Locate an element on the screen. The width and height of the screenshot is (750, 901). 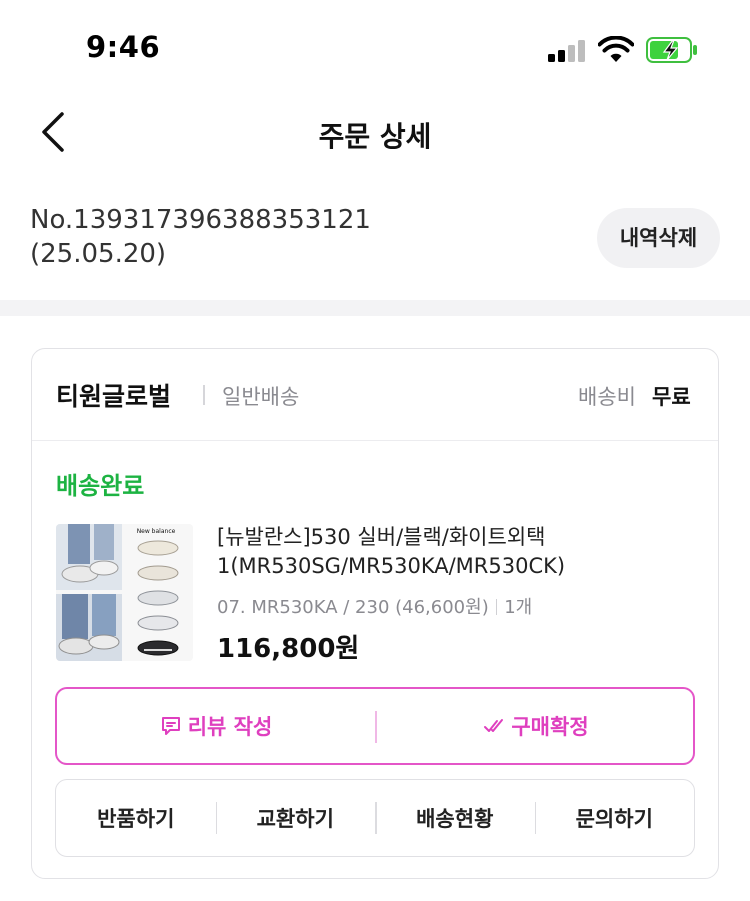
secondary-actions: 반품하기 교환하기 배송현황 문의하기 is located at coordinates (375, 818).